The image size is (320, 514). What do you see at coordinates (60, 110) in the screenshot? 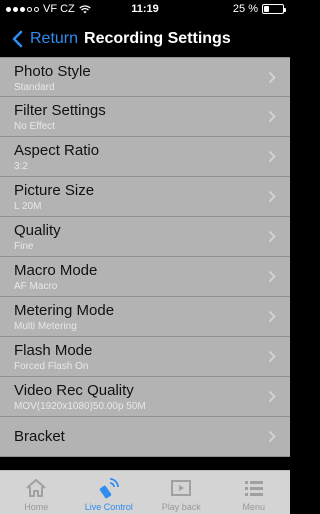
I see `setting-label: Filter Settings` at bounding box center [60, 110].